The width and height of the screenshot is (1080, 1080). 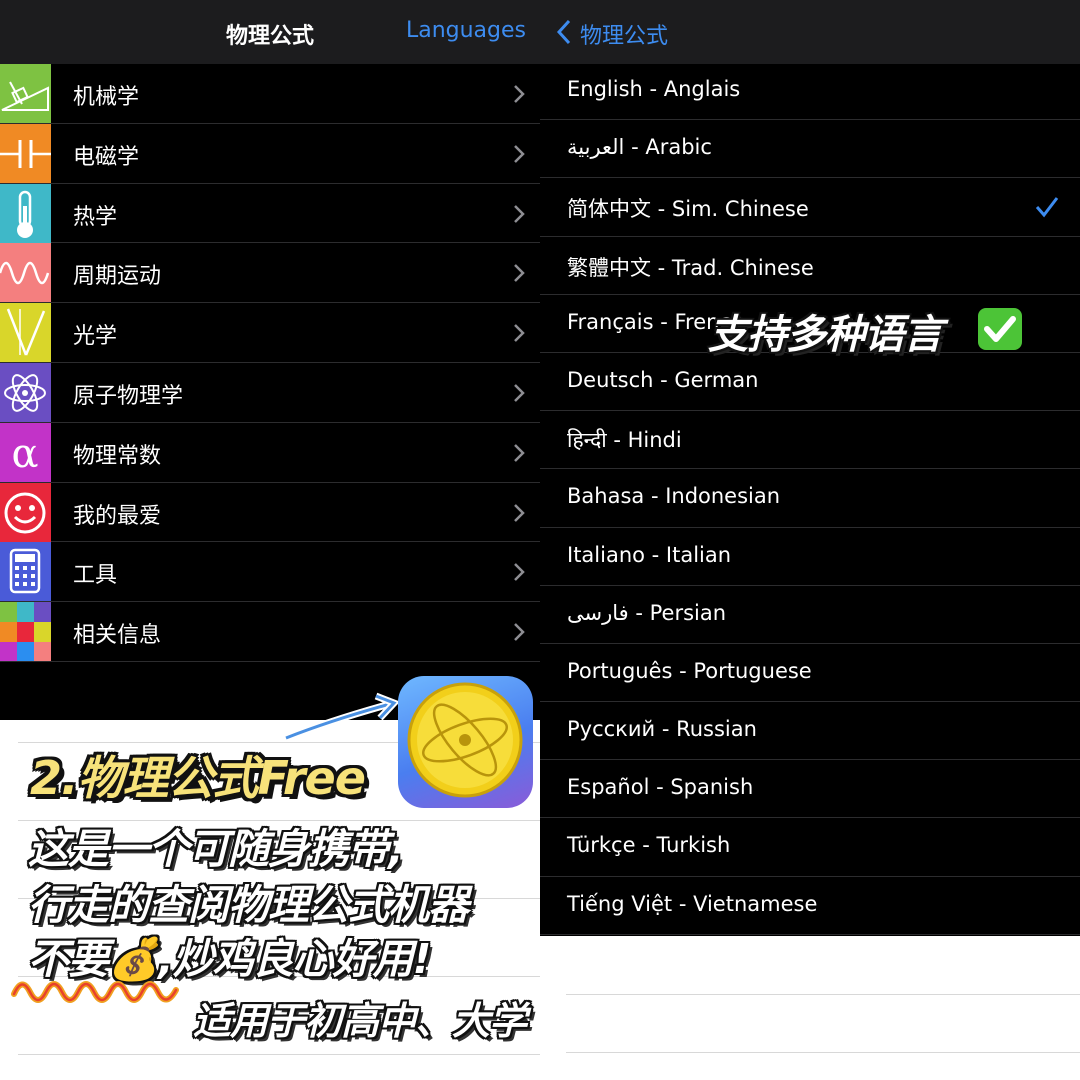 What do you see at coordinates (825, 335) in the screenshot?
I see `languages-caption: 支持多种语言` at bounding box center [825, 335].